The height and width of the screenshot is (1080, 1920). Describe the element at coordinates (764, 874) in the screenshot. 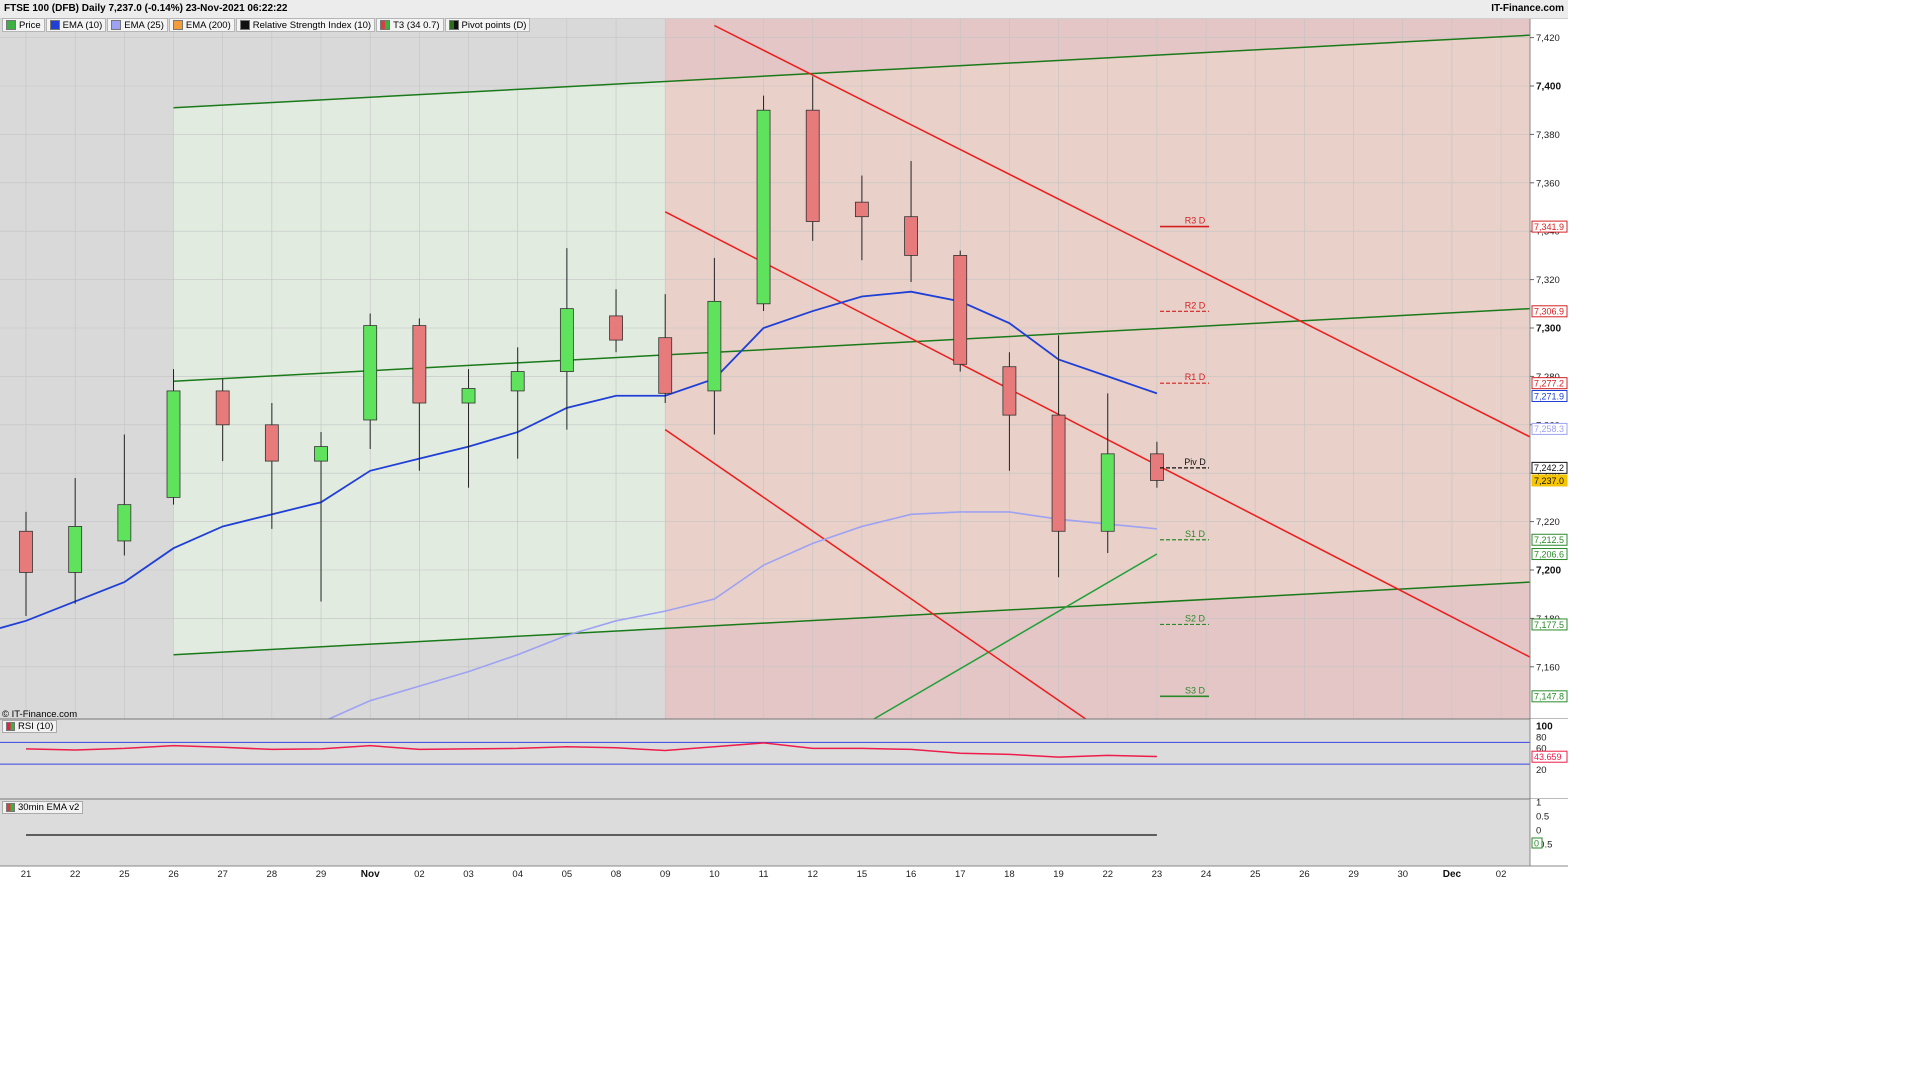

I see `date-tick-label: 11` at that location.